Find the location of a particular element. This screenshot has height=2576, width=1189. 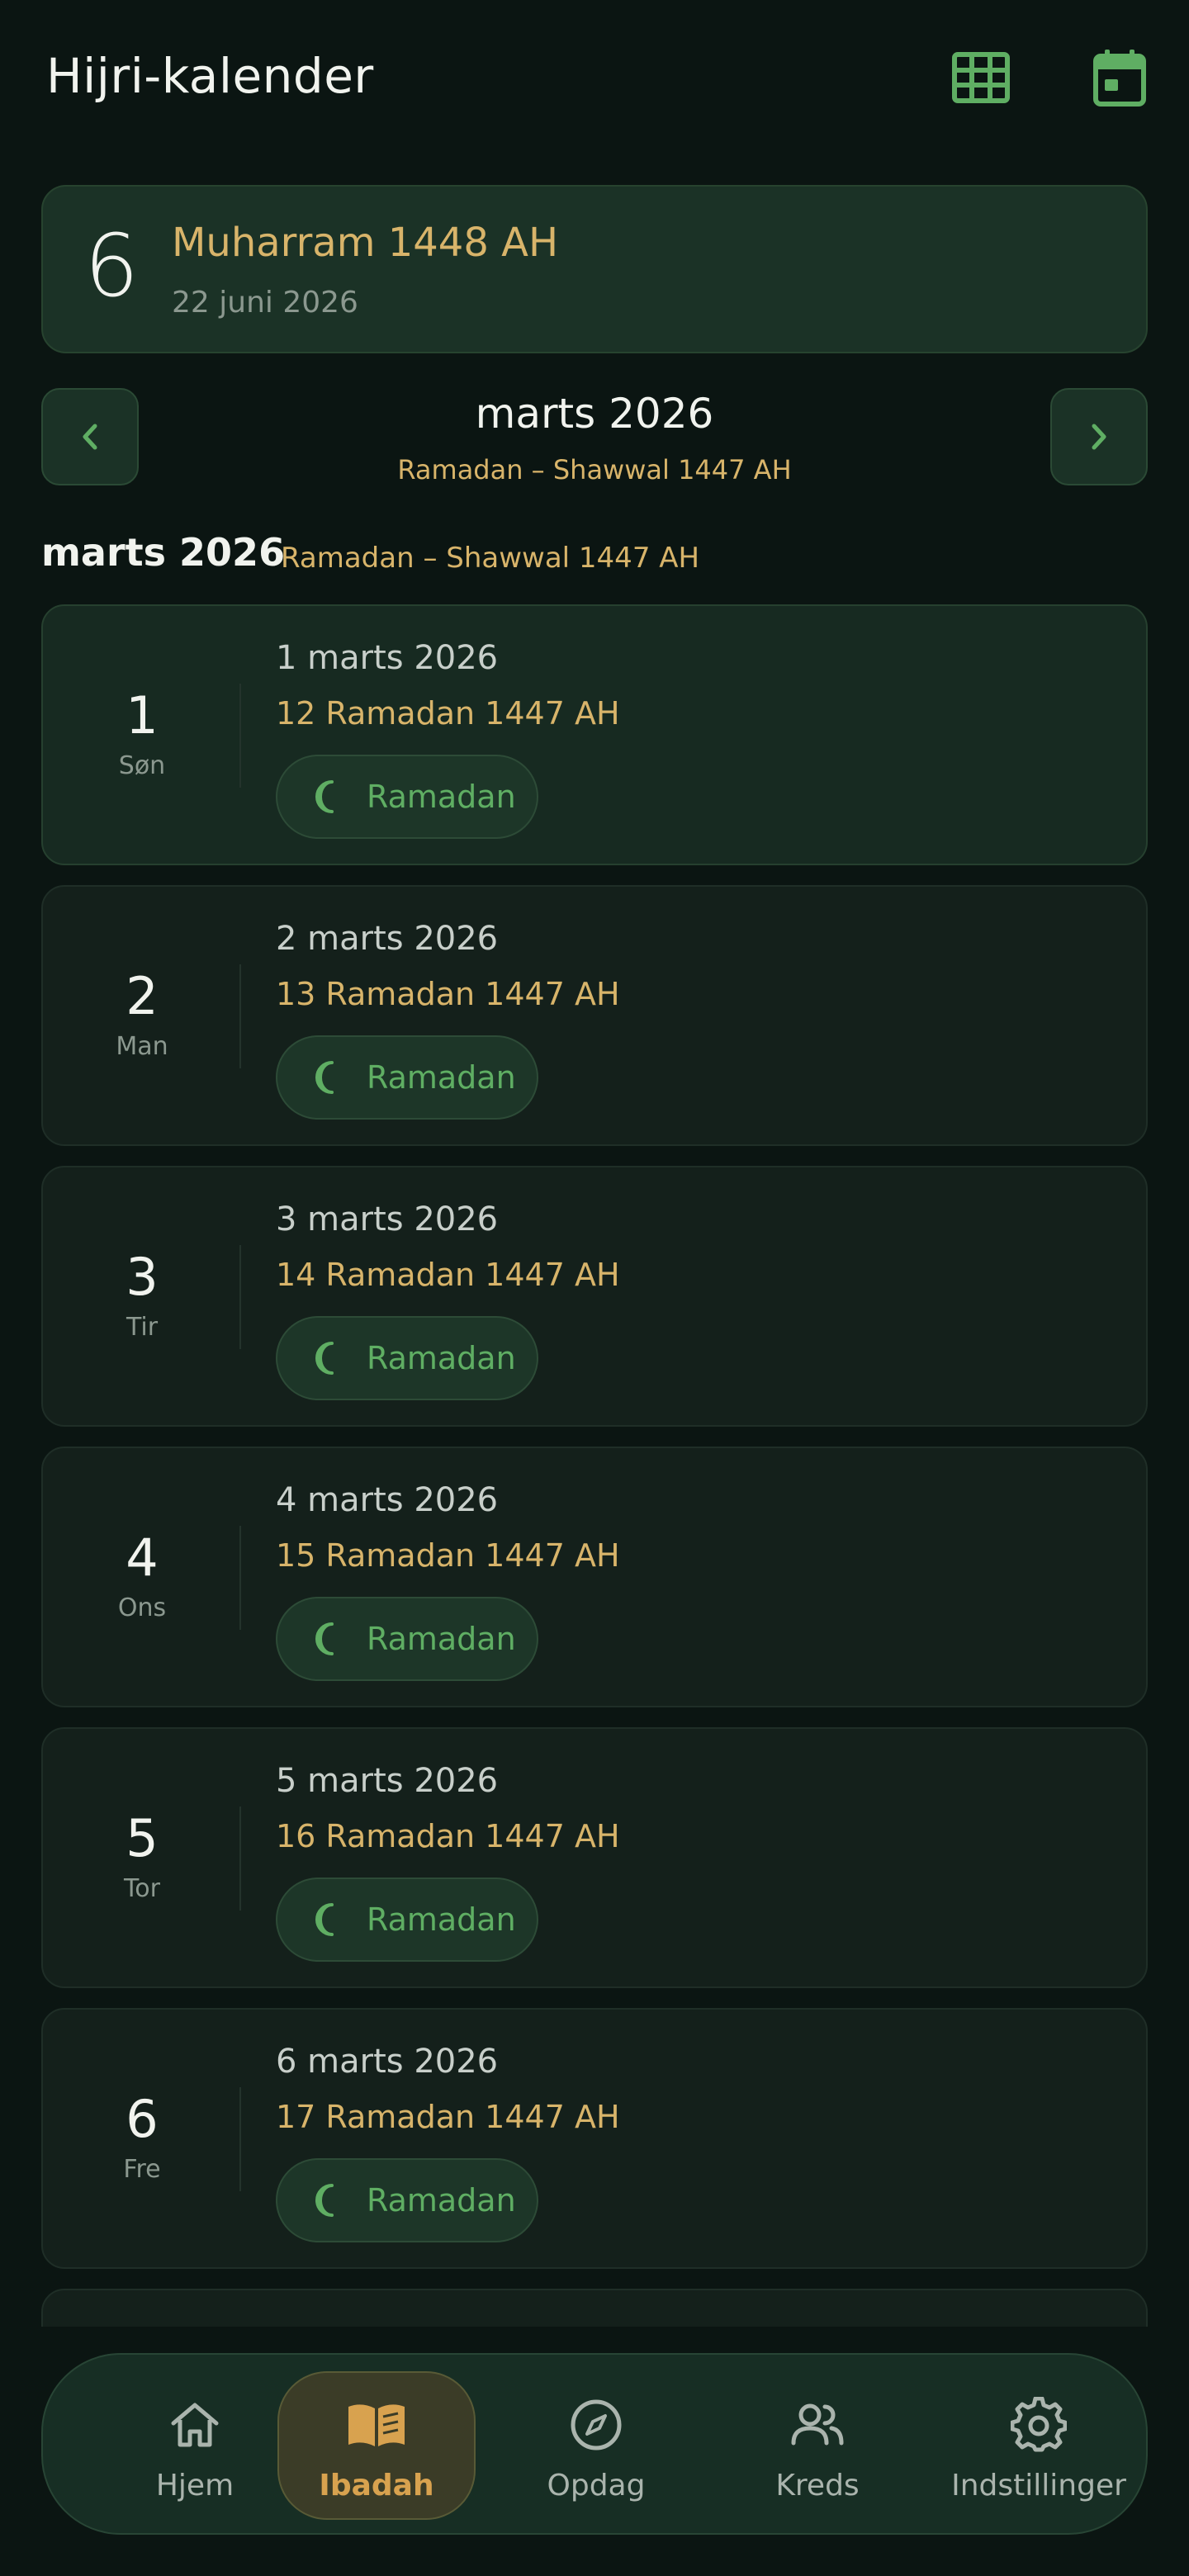

today-hijri-date: Muharram 1448 AH is located at coordinates (365, 243).